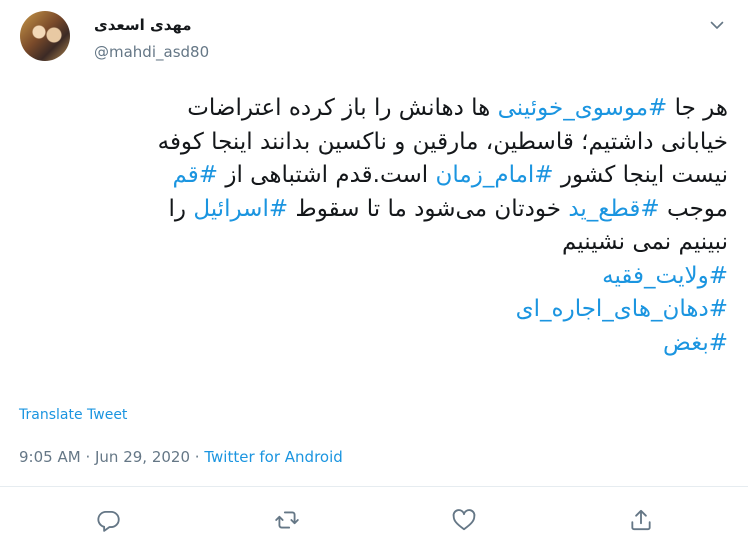  Describe the element at coordinates (151, 52) in the screenshot. I see `user-handle: @mahdi_asd80` at that location.